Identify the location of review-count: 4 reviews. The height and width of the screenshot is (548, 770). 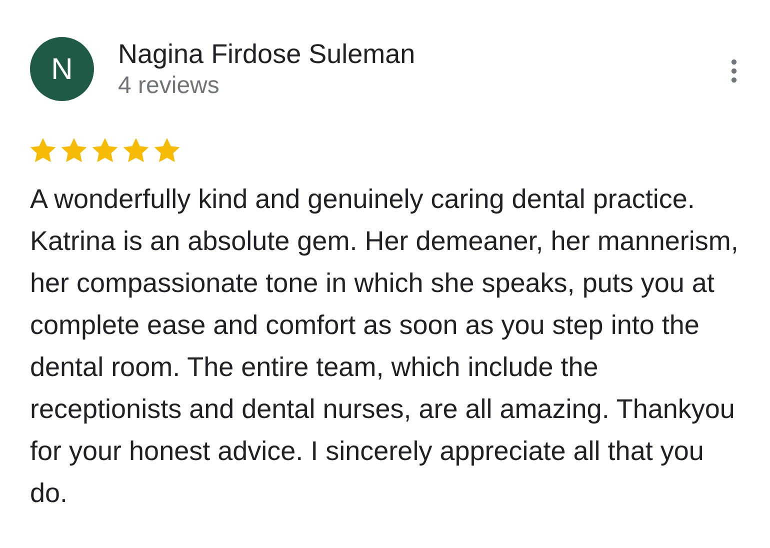
(169, 86).